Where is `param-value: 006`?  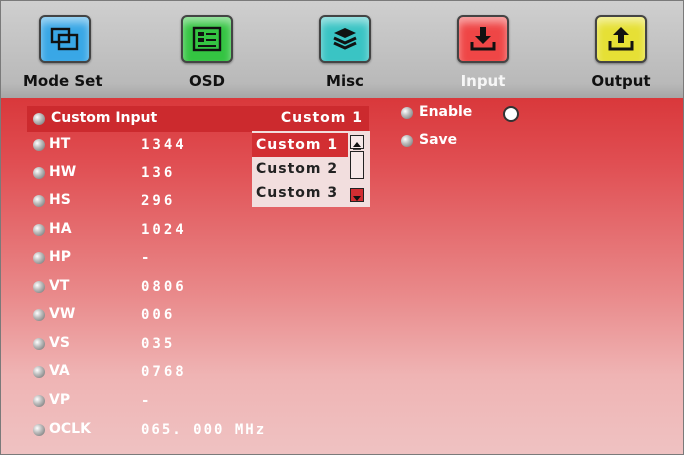
param-value: 006 is located at coordinates (158, 315).